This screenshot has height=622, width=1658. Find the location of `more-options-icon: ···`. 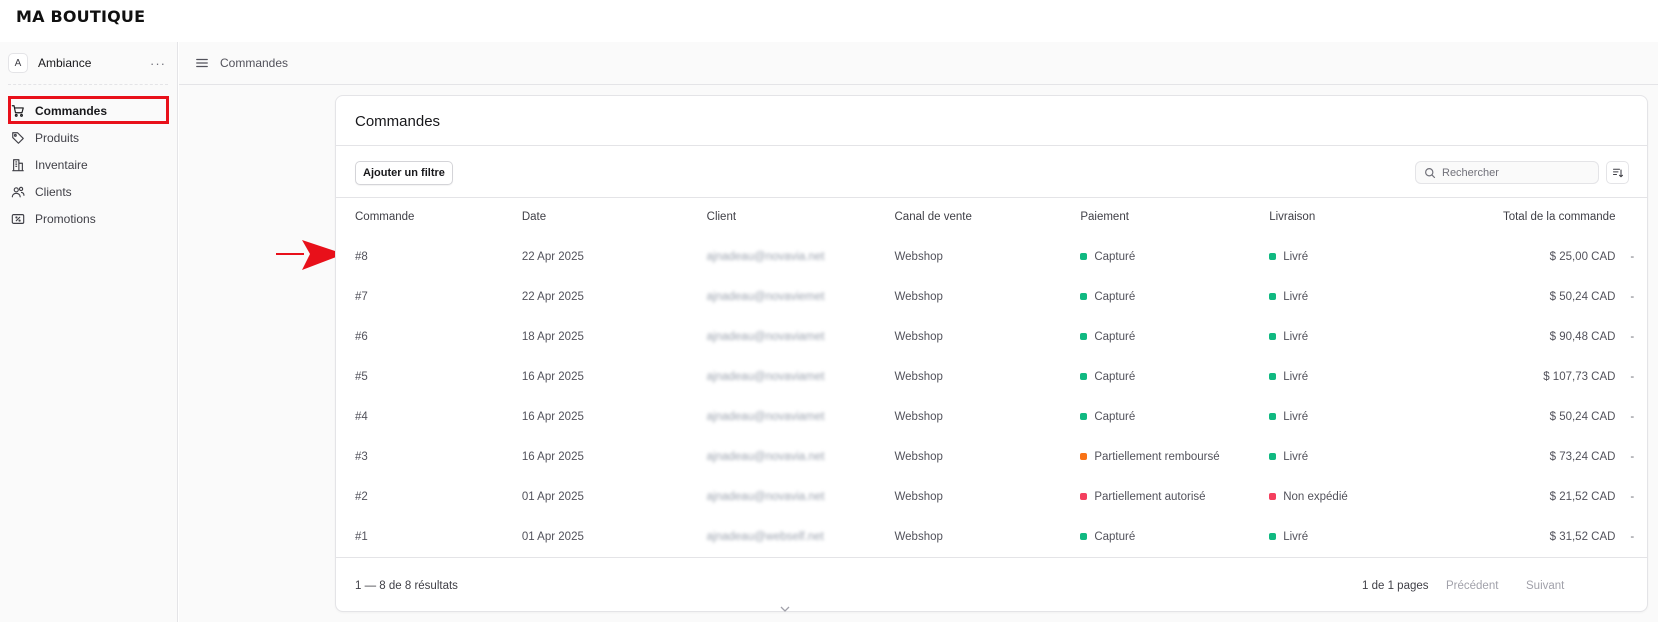

more-options-icon: ··· is located at coordinates (159, 63).